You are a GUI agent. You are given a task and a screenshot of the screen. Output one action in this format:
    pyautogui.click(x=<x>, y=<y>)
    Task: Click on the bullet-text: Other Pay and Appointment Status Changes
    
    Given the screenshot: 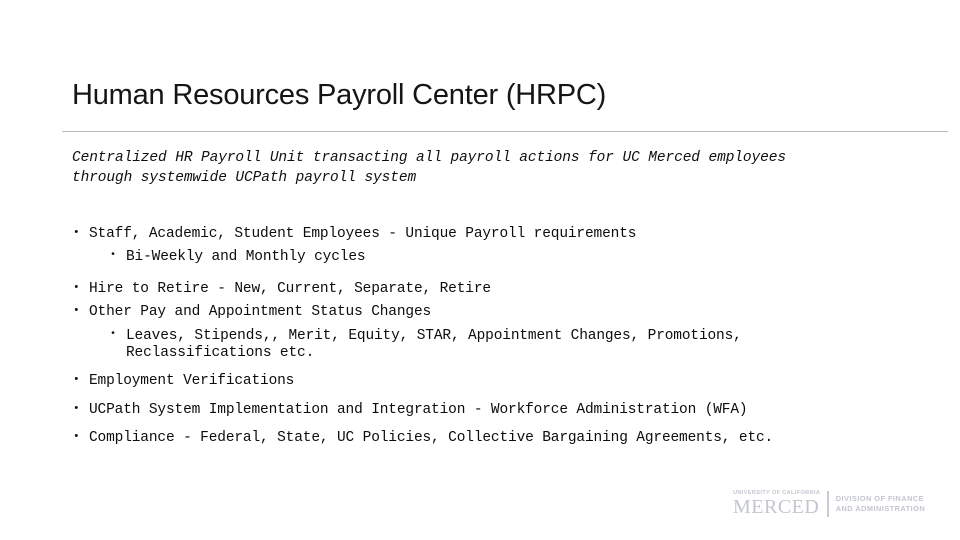 What is the action you would take?
    pyautogui.click(x=260, y=312)
    